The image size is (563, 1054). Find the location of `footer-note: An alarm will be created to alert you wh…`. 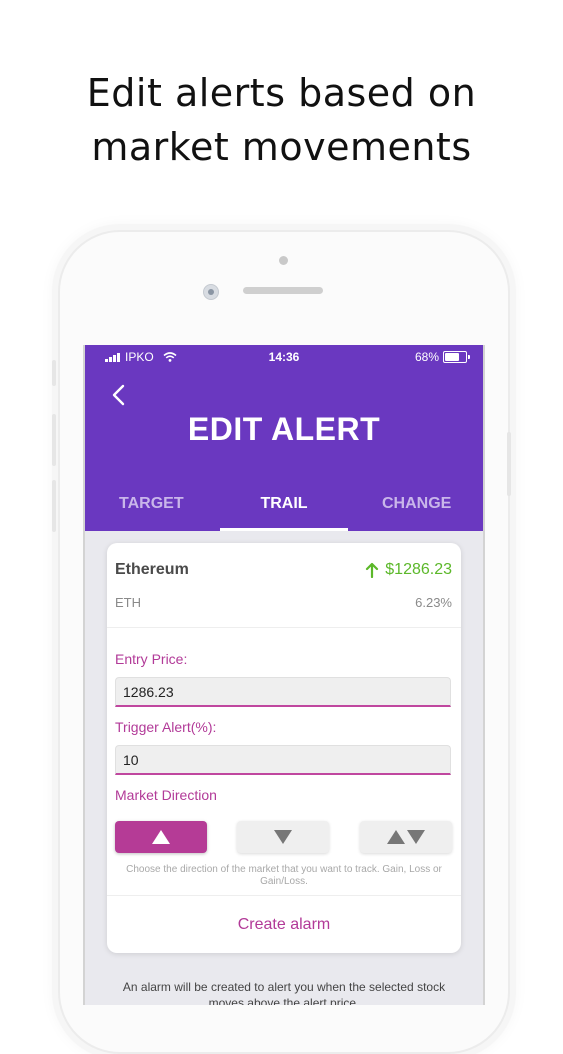

footer-note: An alarm will be created to alert you wh… is located at coordinates (284, 992).